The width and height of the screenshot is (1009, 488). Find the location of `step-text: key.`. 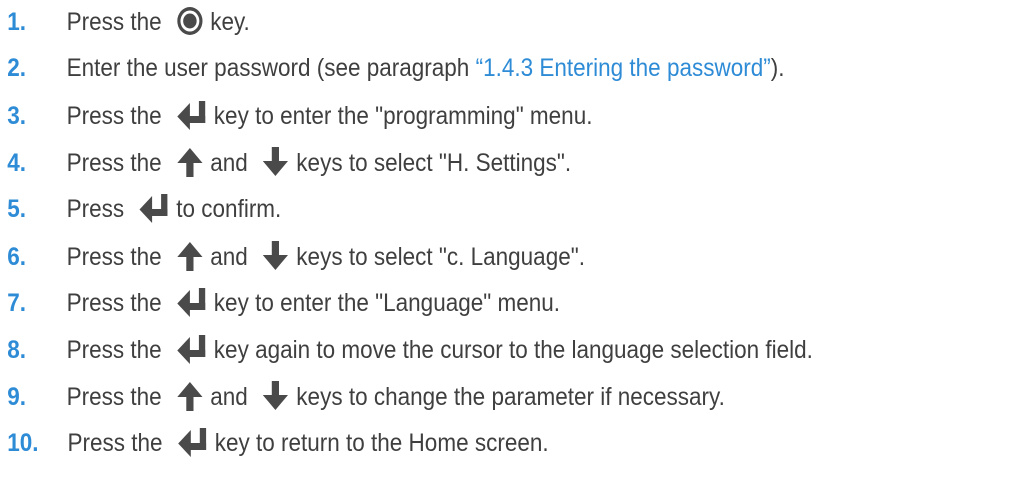

step-text: key. is located at coordinates (230, 22).